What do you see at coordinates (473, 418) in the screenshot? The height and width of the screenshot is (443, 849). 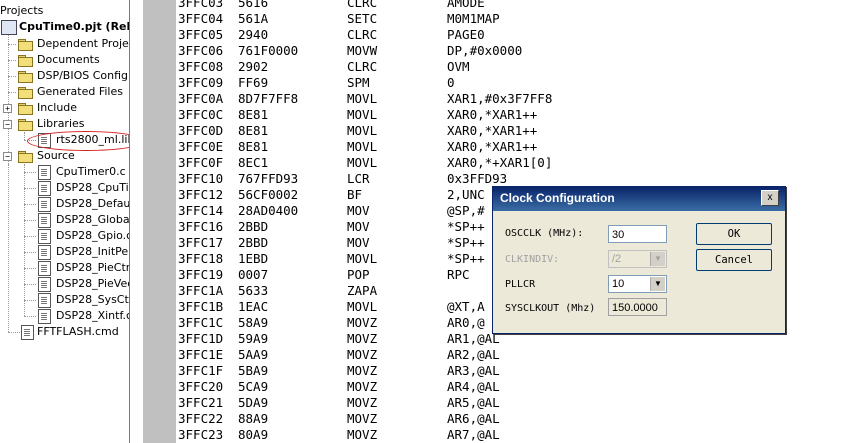 I see `operand: AR6,@AL` at bounding box center [473, 418].